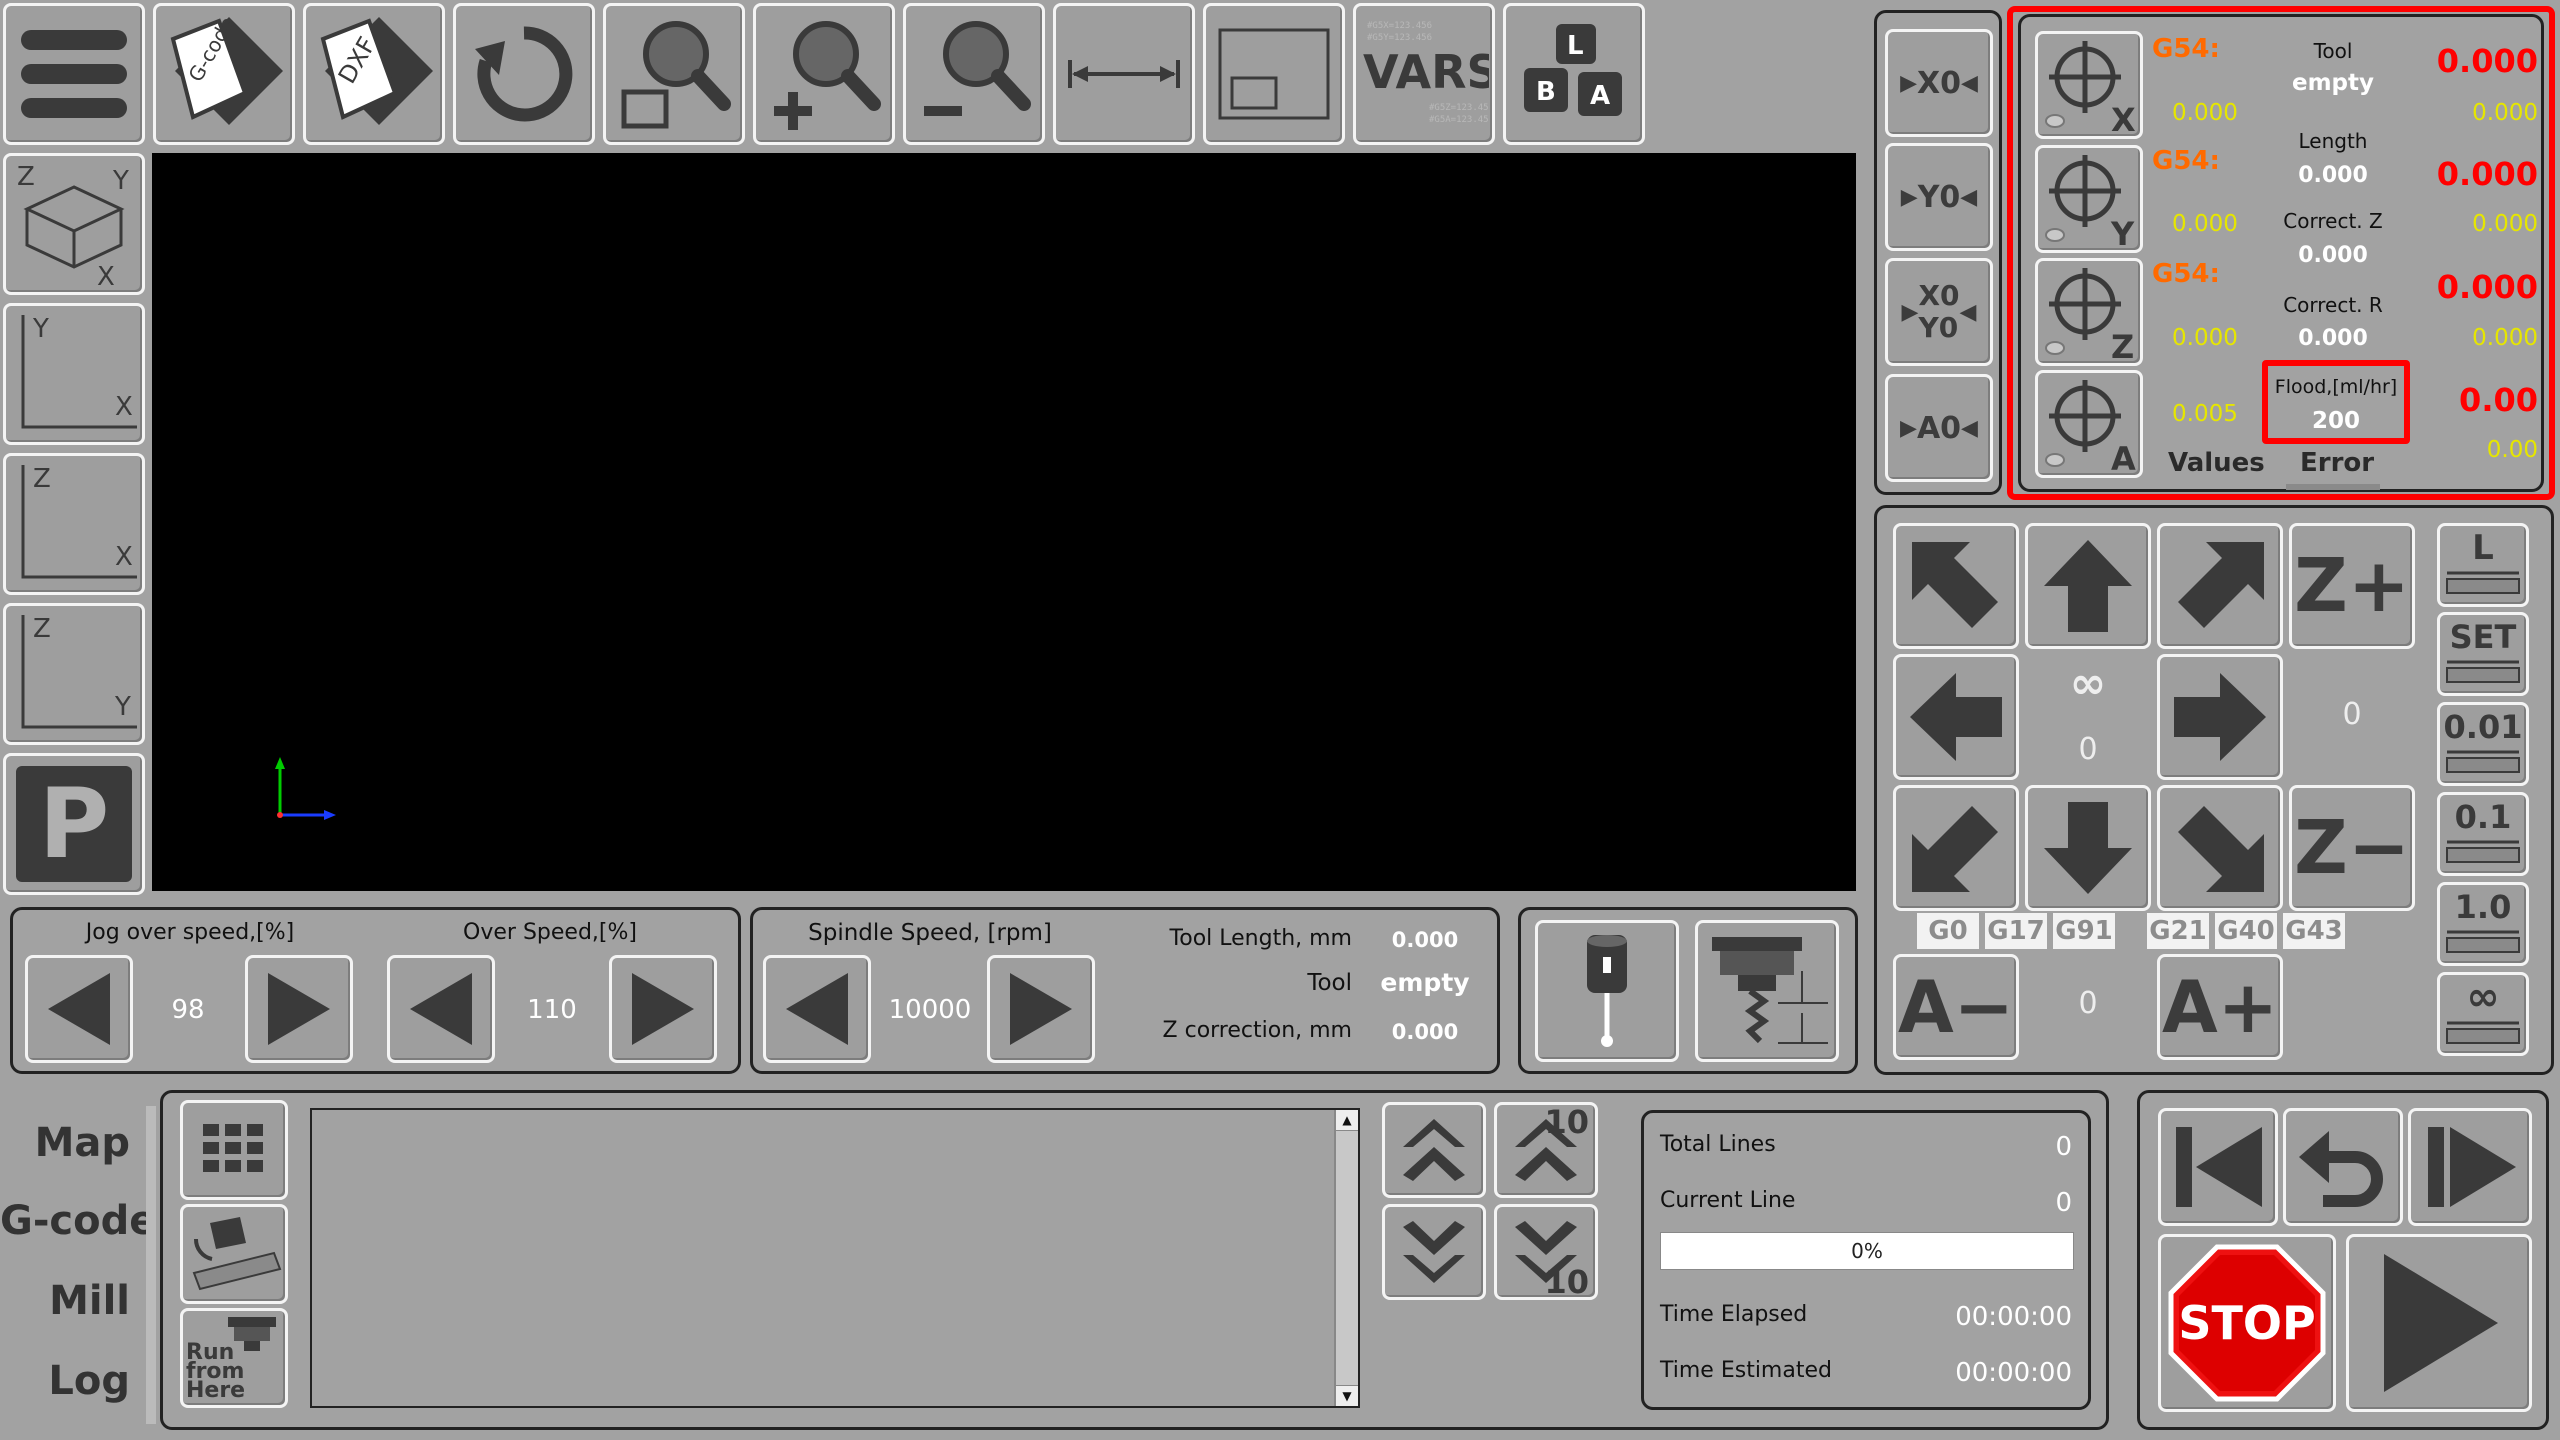 The height and width of the screenshot is (1440, 2560). Describe the element at coordinates (441, 1009) in the screenshot. I see `over-speed-decrease-button` at that location.